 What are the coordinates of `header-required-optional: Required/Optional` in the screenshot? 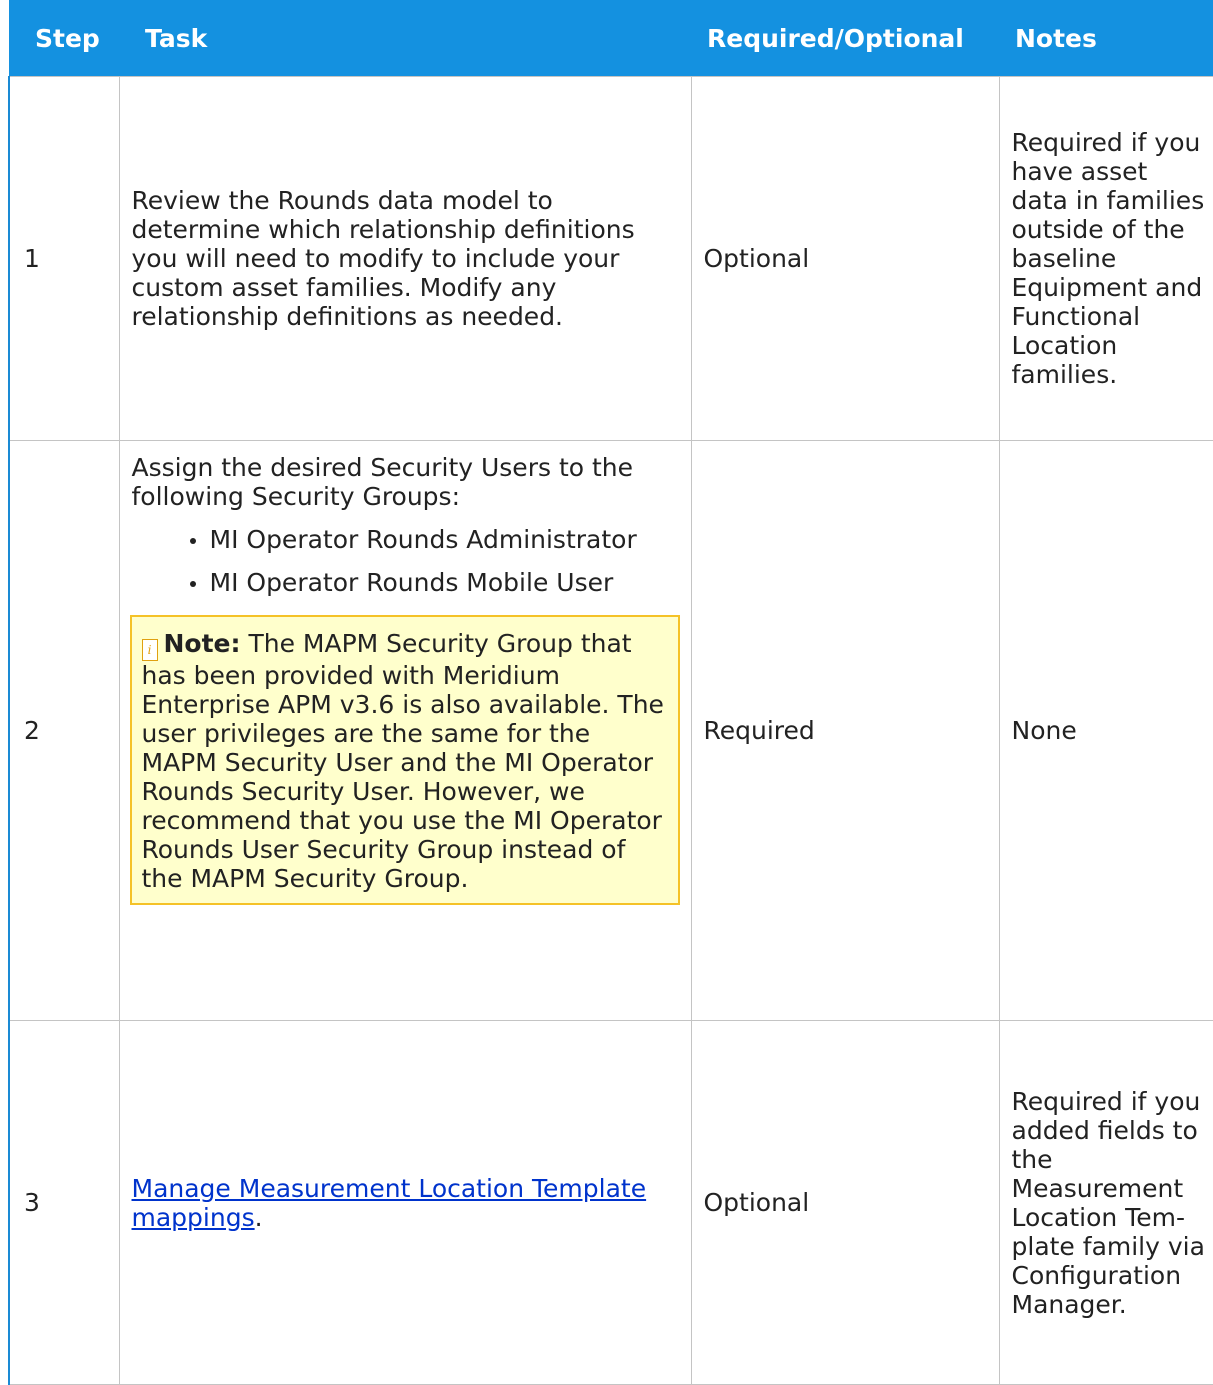 It's located at (845, 38).